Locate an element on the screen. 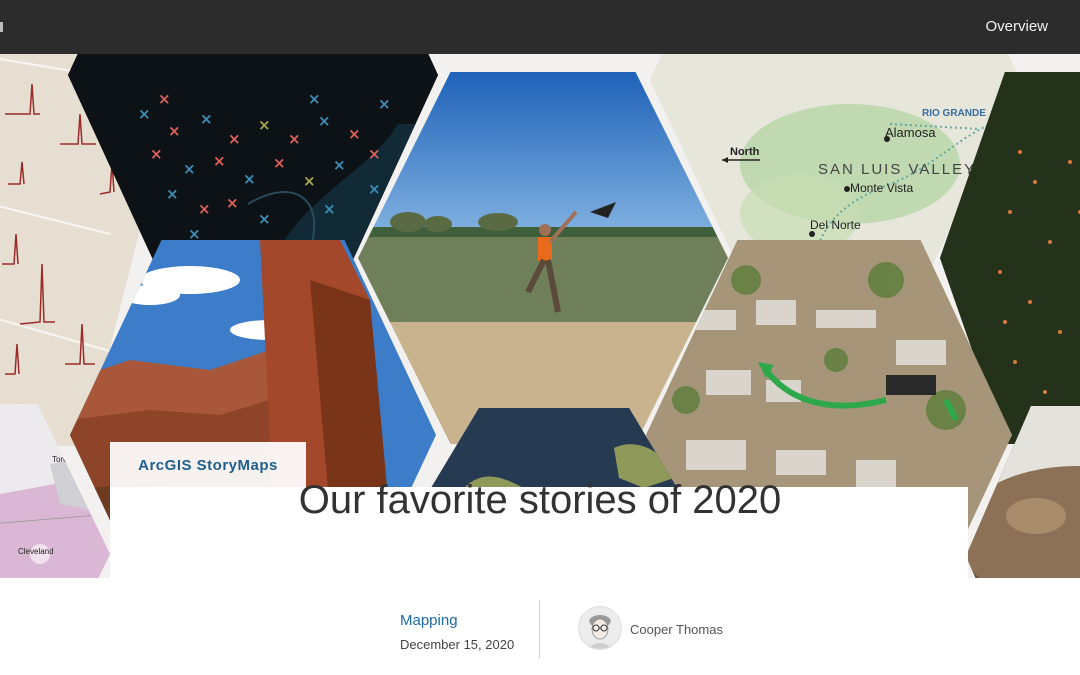 This screenshot has width=1080, height=675. person-avatar-icon is located at coordinates (600, 628).